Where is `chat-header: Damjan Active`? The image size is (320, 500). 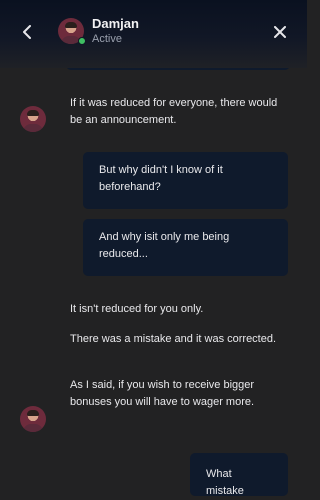 chat-header: Damjan Active is located at coordinates (153, 34).